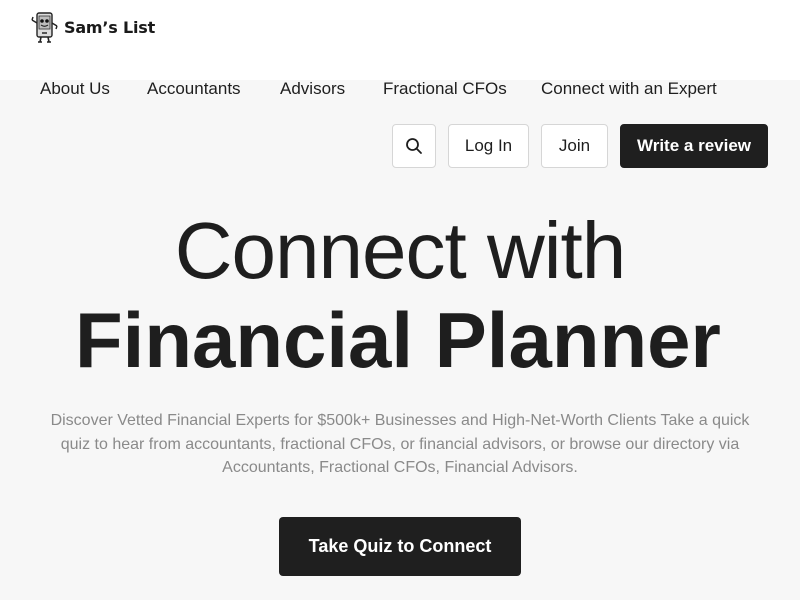 Image resolution: width=800 pixels, height=600 pixels. Describe the element at coordinates (488, 146) in the screenshot. I see `login-button: Log In` at that location.